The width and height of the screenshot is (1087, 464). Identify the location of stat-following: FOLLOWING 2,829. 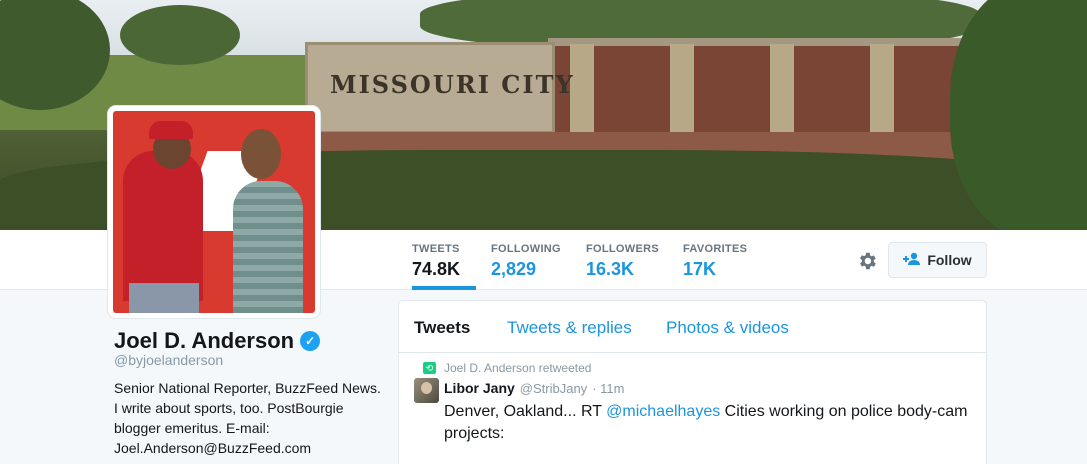
(526, 266).